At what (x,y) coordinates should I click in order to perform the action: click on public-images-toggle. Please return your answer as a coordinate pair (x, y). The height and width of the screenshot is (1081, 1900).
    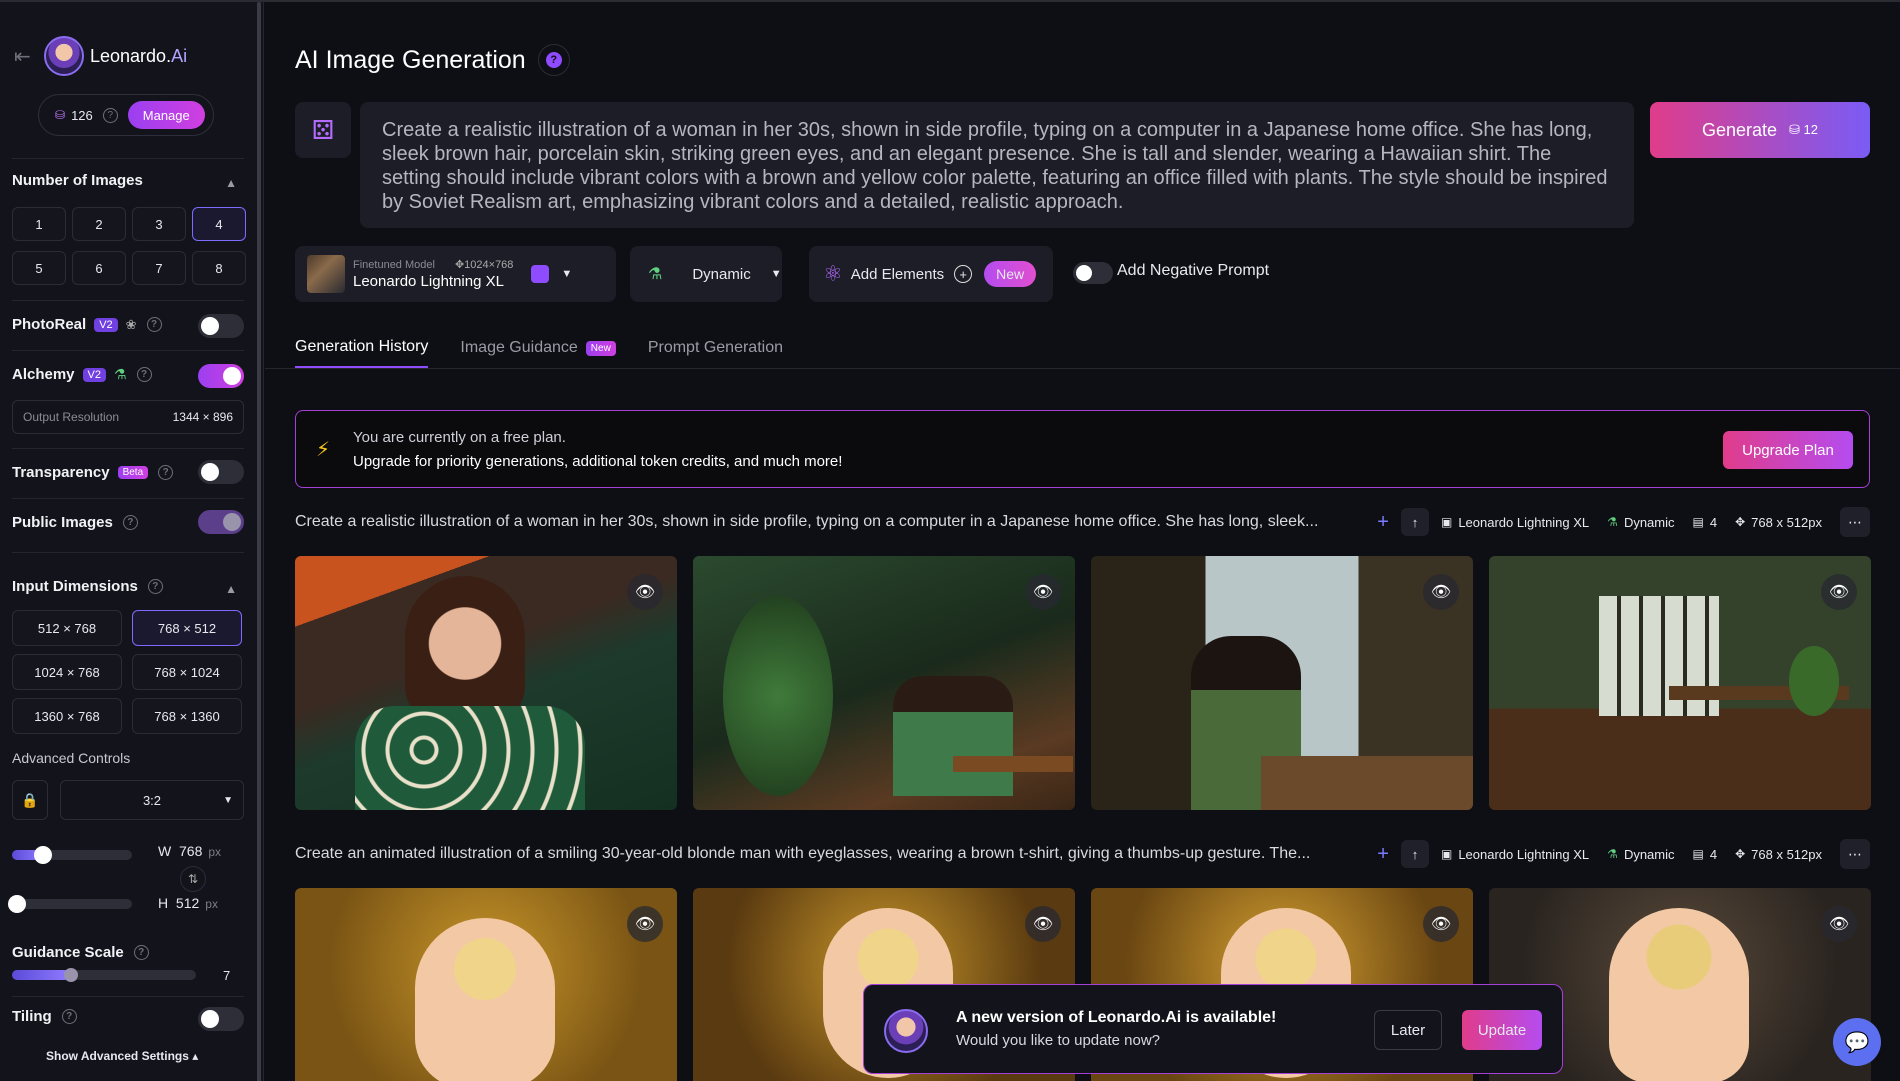
    Looking at the image, I should click on (221, 522).